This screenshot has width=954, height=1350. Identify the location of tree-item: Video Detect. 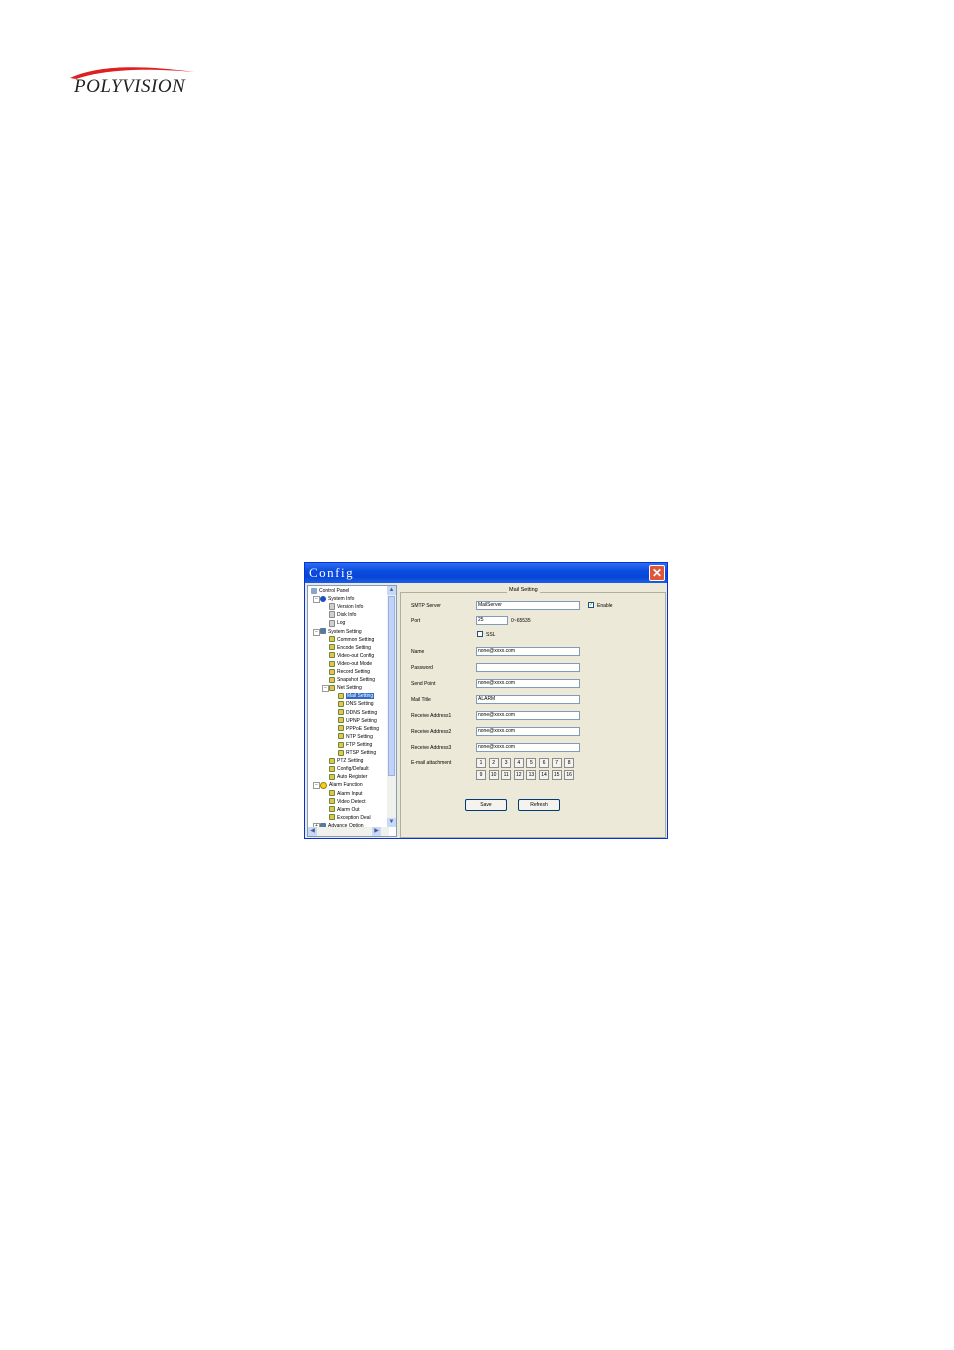
(347, 802).